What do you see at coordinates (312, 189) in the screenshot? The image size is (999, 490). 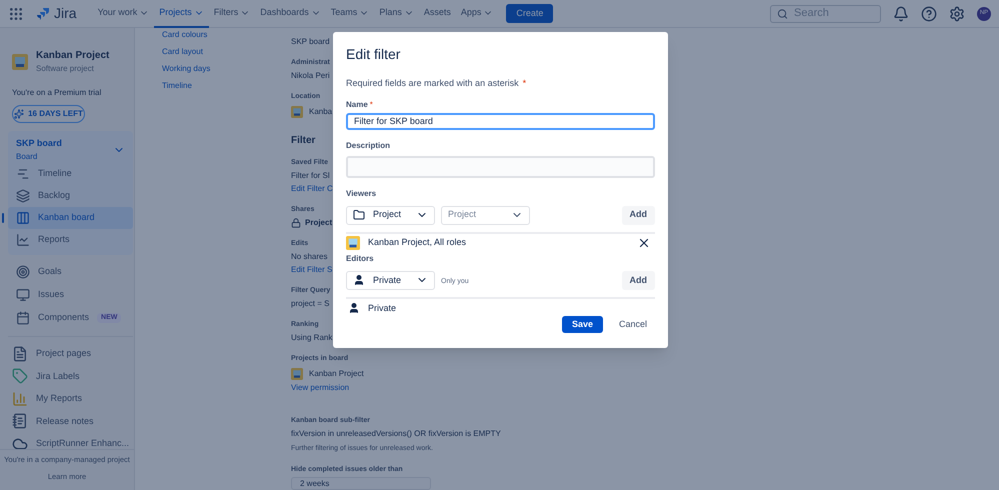 I see `link: Edit Filter C` at bounding box center [312, 189].